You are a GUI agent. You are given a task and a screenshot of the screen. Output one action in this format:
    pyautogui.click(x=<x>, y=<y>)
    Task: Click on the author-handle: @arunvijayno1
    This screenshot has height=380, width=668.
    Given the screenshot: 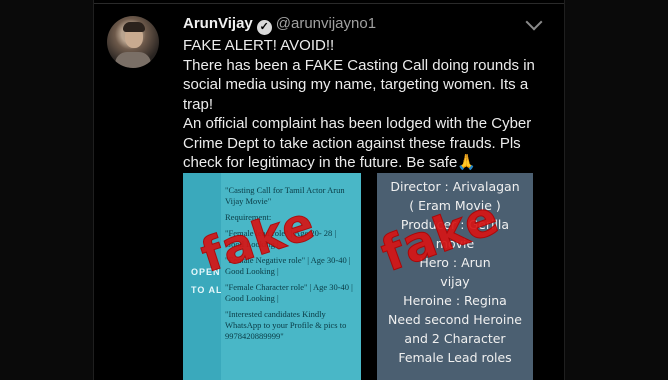 What is the action you would take?
    pyautogui.click(x=326, y=23)
    